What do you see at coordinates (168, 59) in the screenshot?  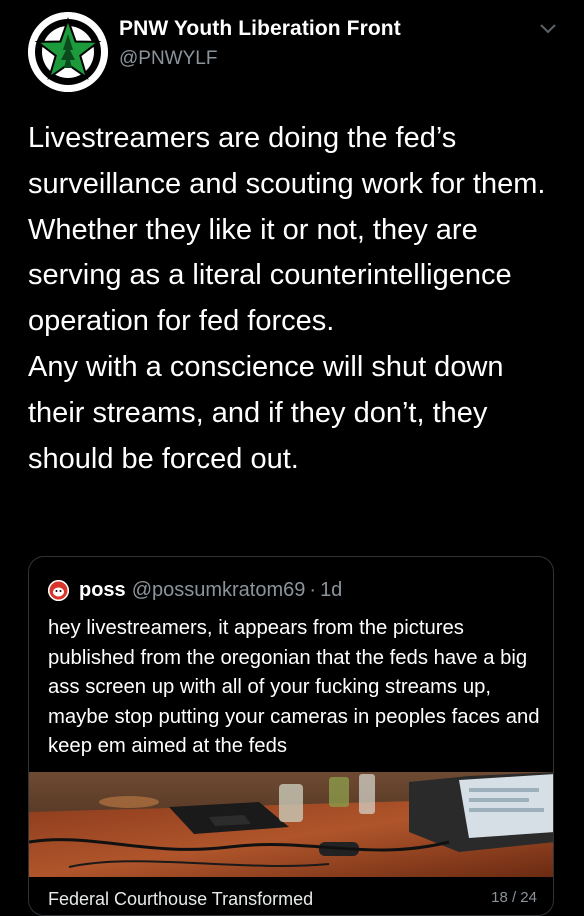 I see `author-handle: @PNWYLF` at bounding box center [168, 59].